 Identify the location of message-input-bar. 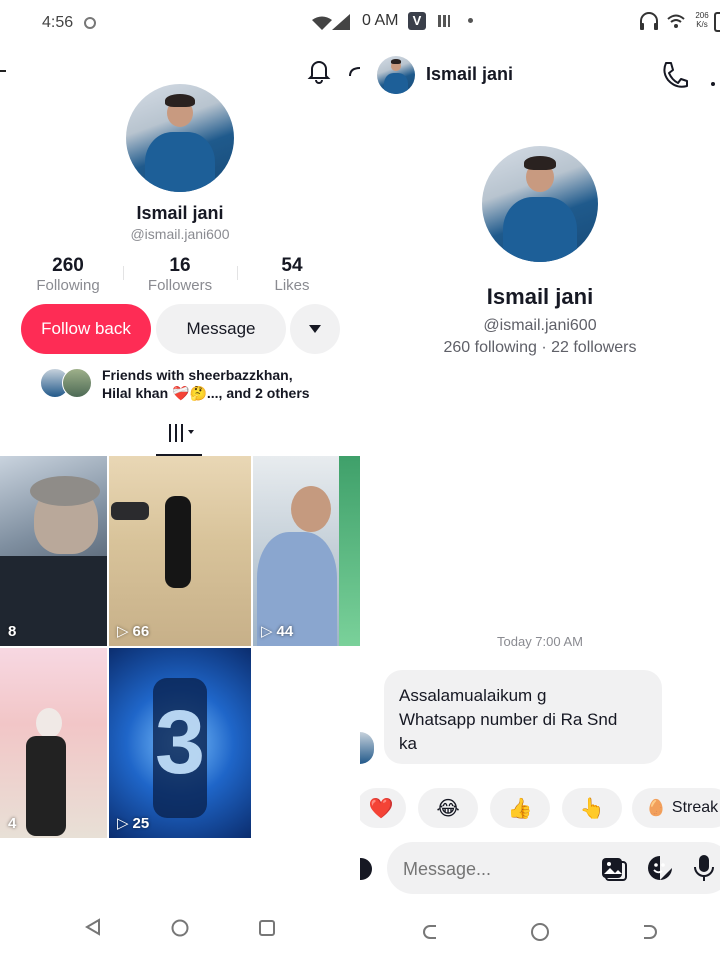
(553, 869).